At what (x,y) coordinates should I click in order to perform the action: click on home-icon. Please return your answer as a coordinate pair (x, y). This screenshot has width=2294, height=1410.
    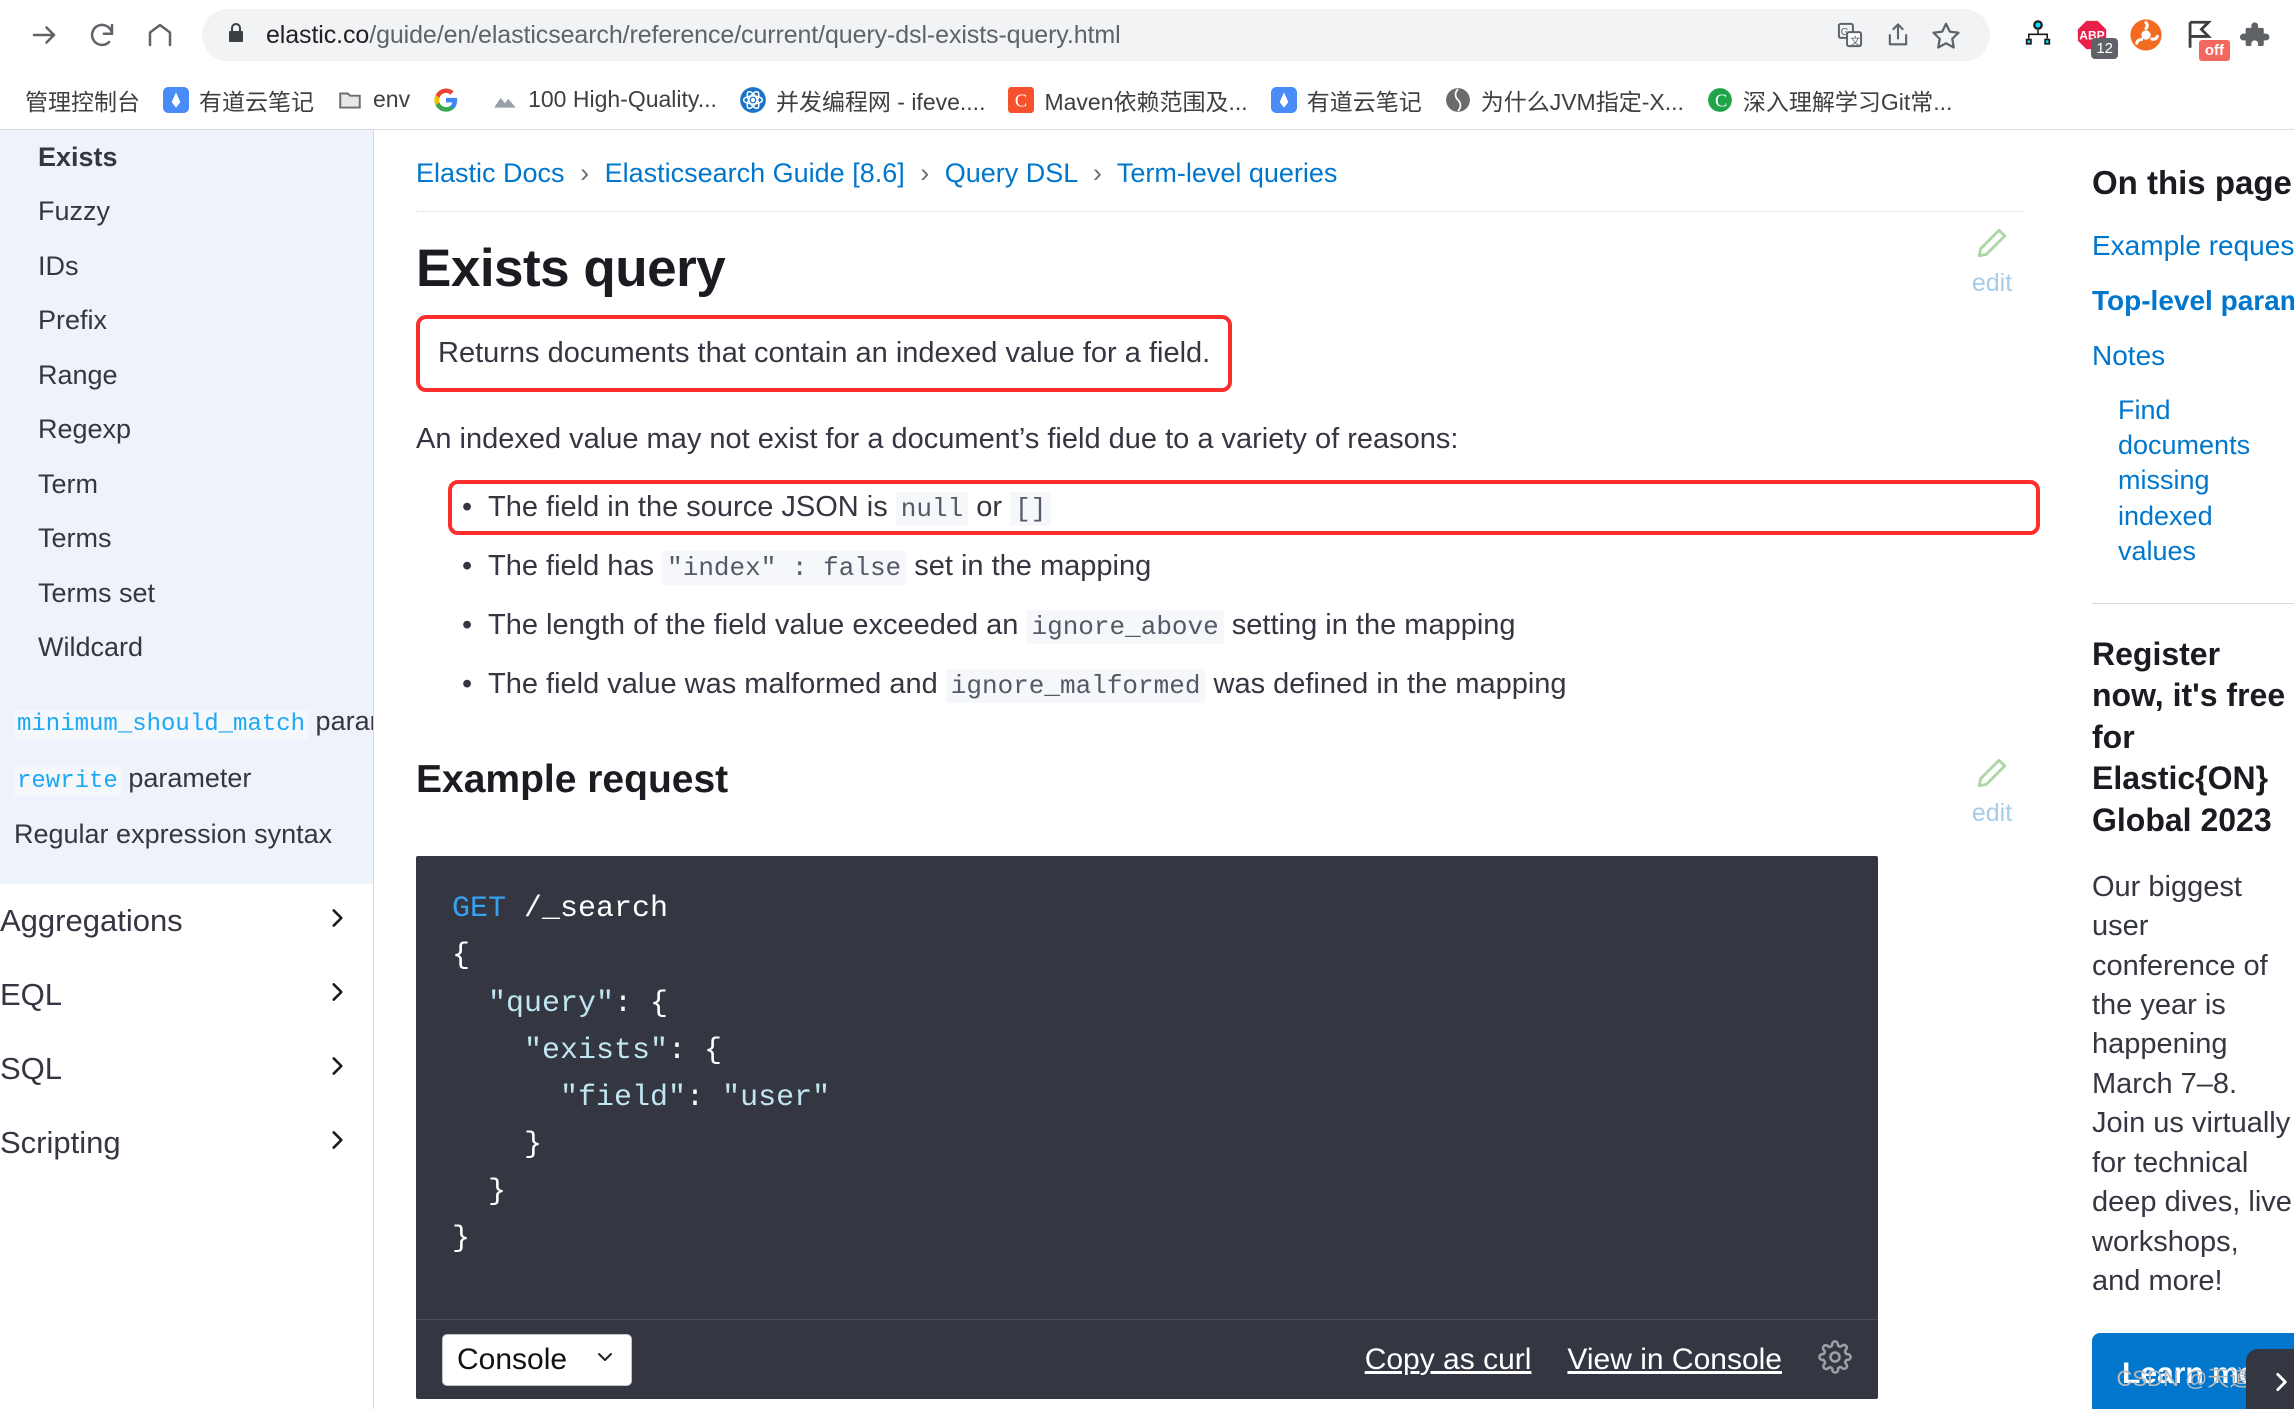
    Looking at the image, I should click on (160, 35).